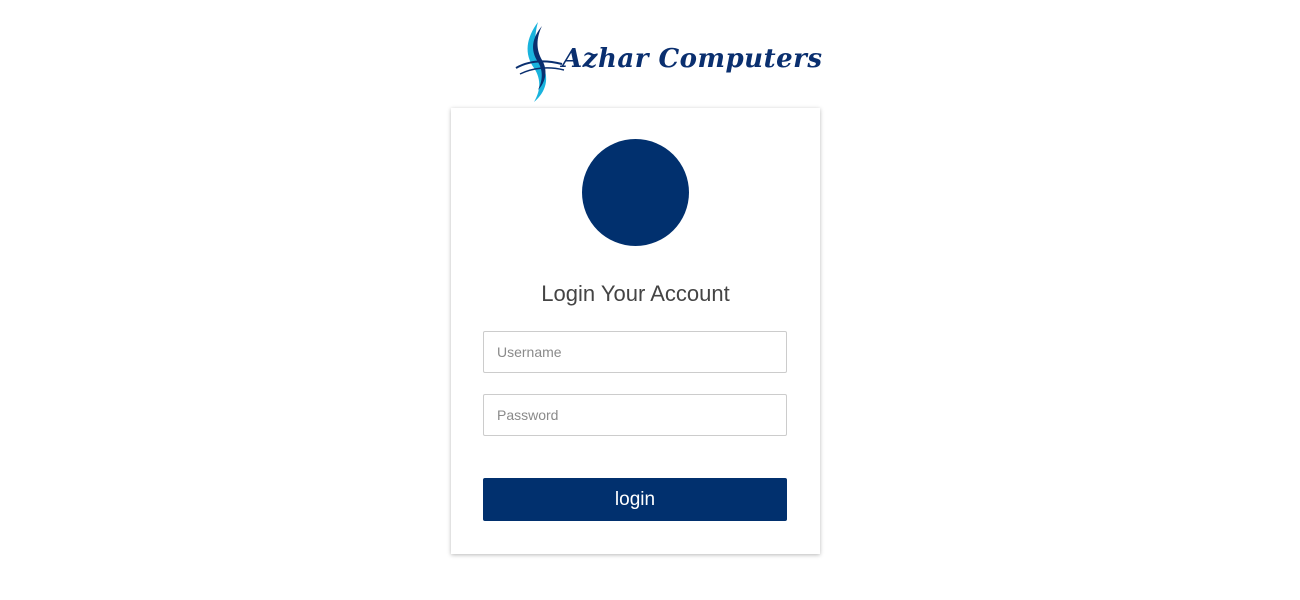  I want to click on user-avatar-icon, so click(635, 192).